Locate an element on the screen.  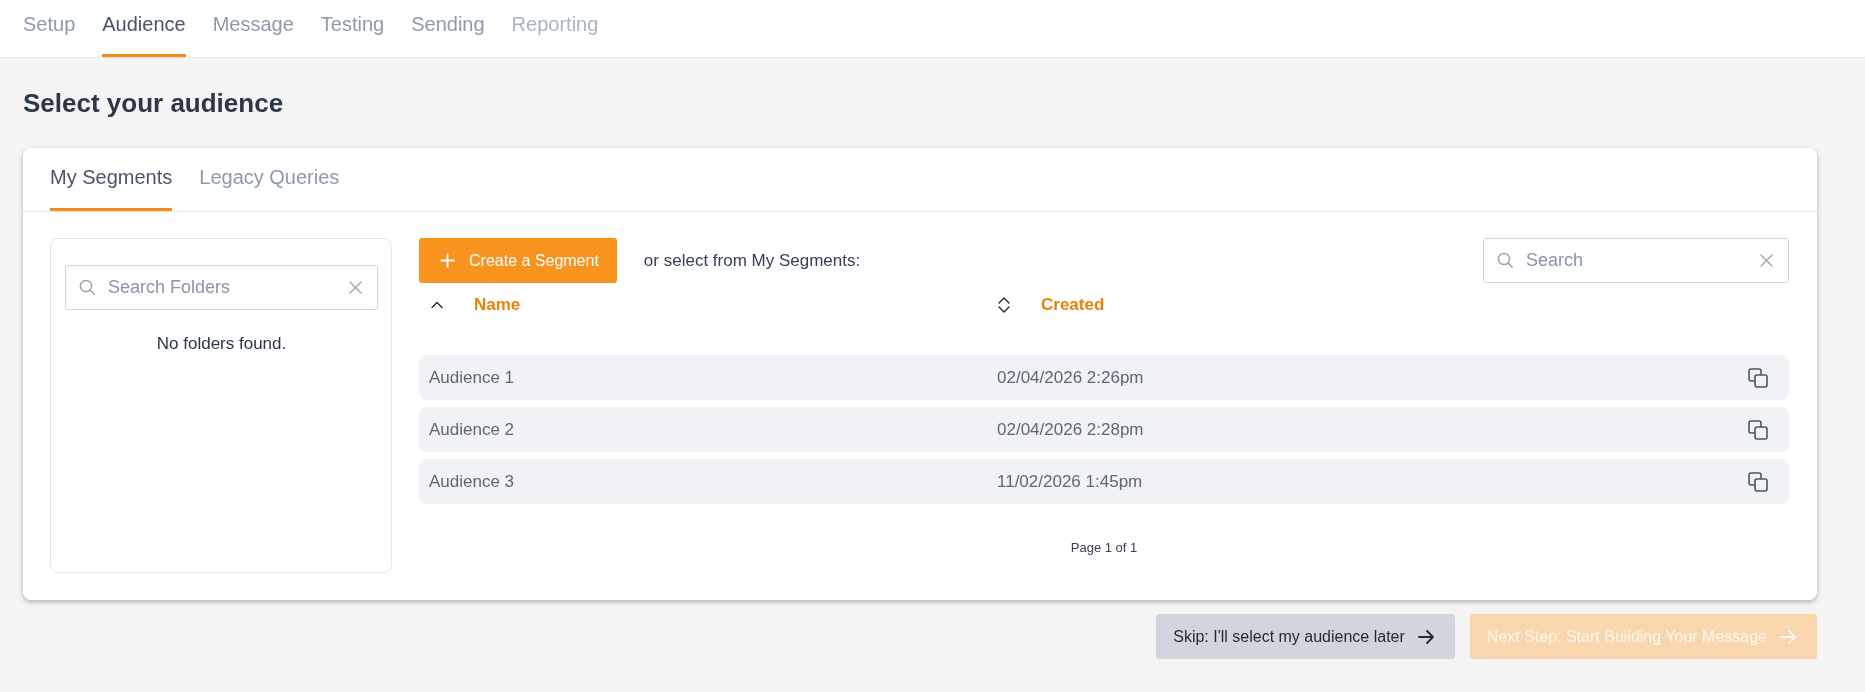
segment-row: Audience 2 02/04/2026 2:28pm is located at coordinates (1104, 429).